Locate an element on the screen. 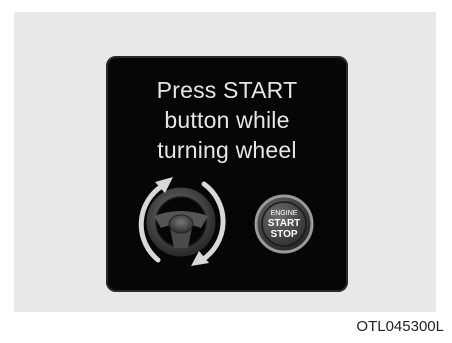 The image size is (452, 343). figure-code: OTL045300L is located at coordinates (400, 326).